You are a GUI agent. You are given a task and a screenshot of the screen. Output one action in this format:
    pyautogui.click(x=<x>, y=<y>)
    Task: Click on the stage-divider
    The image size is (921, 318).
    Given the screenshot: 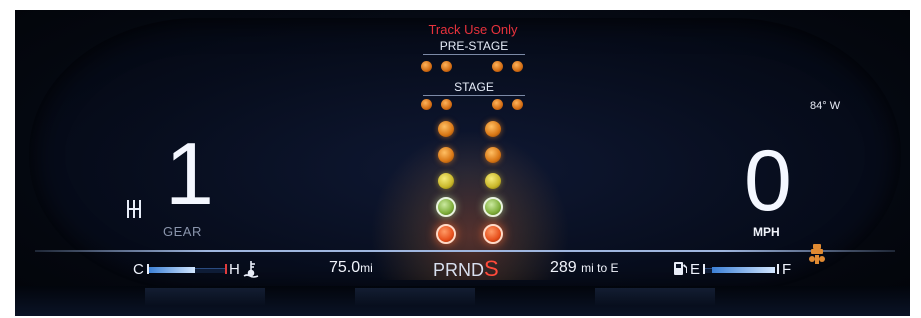 What is the action you would take?
    pyautogui.click(x=474, y=95)
    